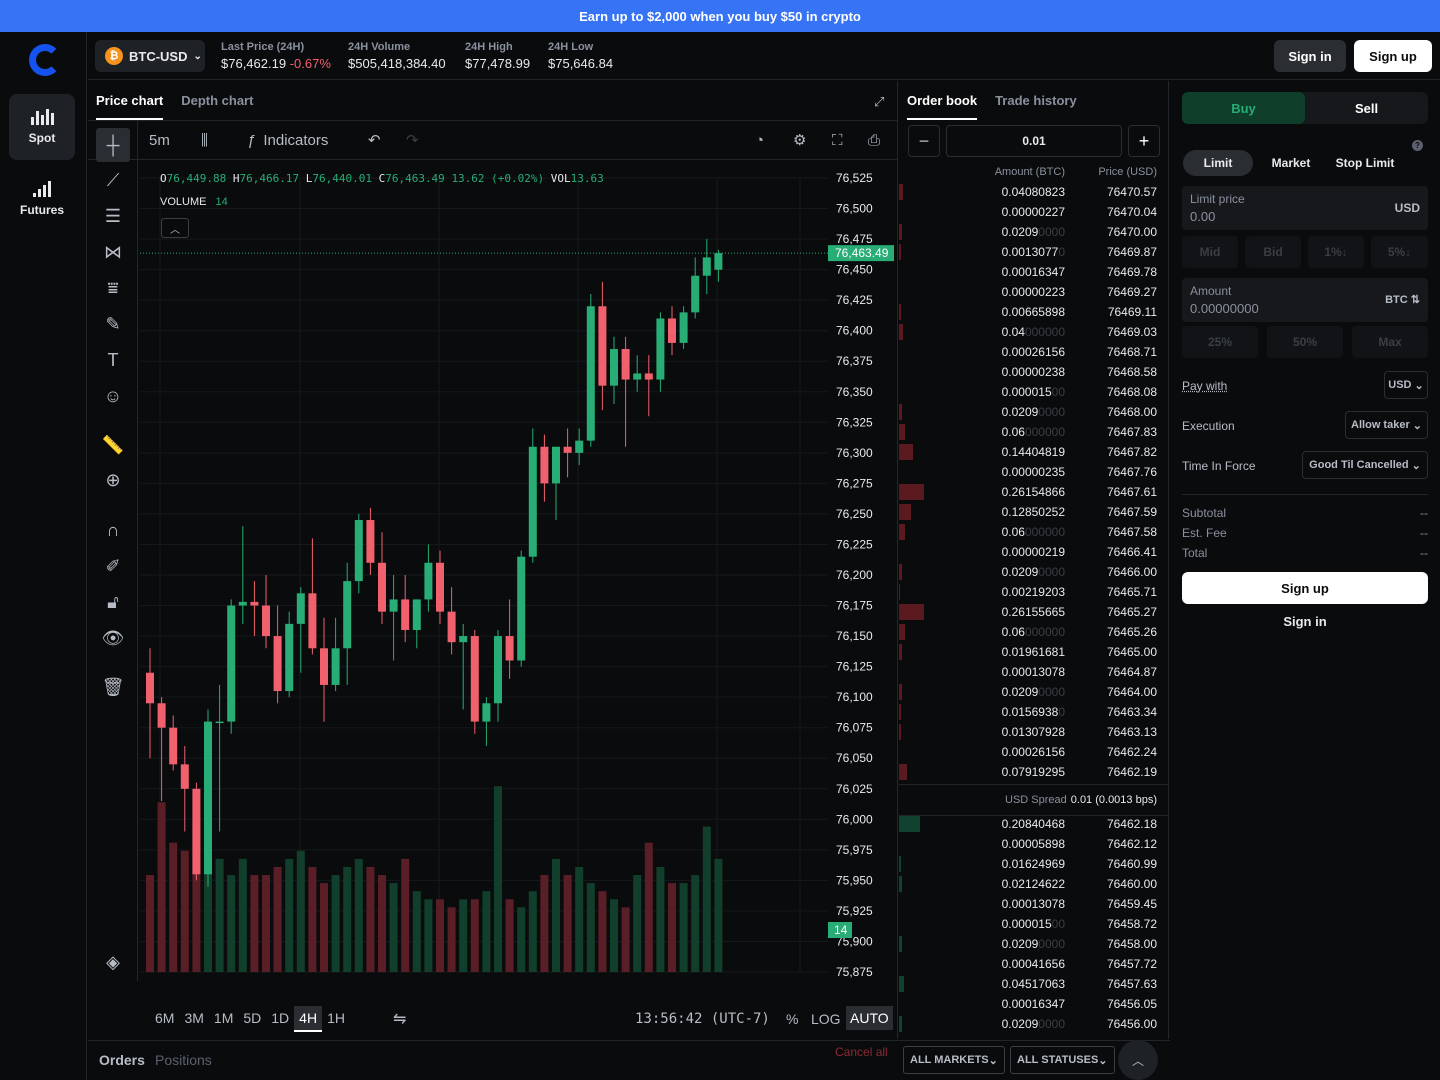 The width and height of the screenshot is (1440, 1080). I want to click on nav-spot: Spot, so click(42, 127).